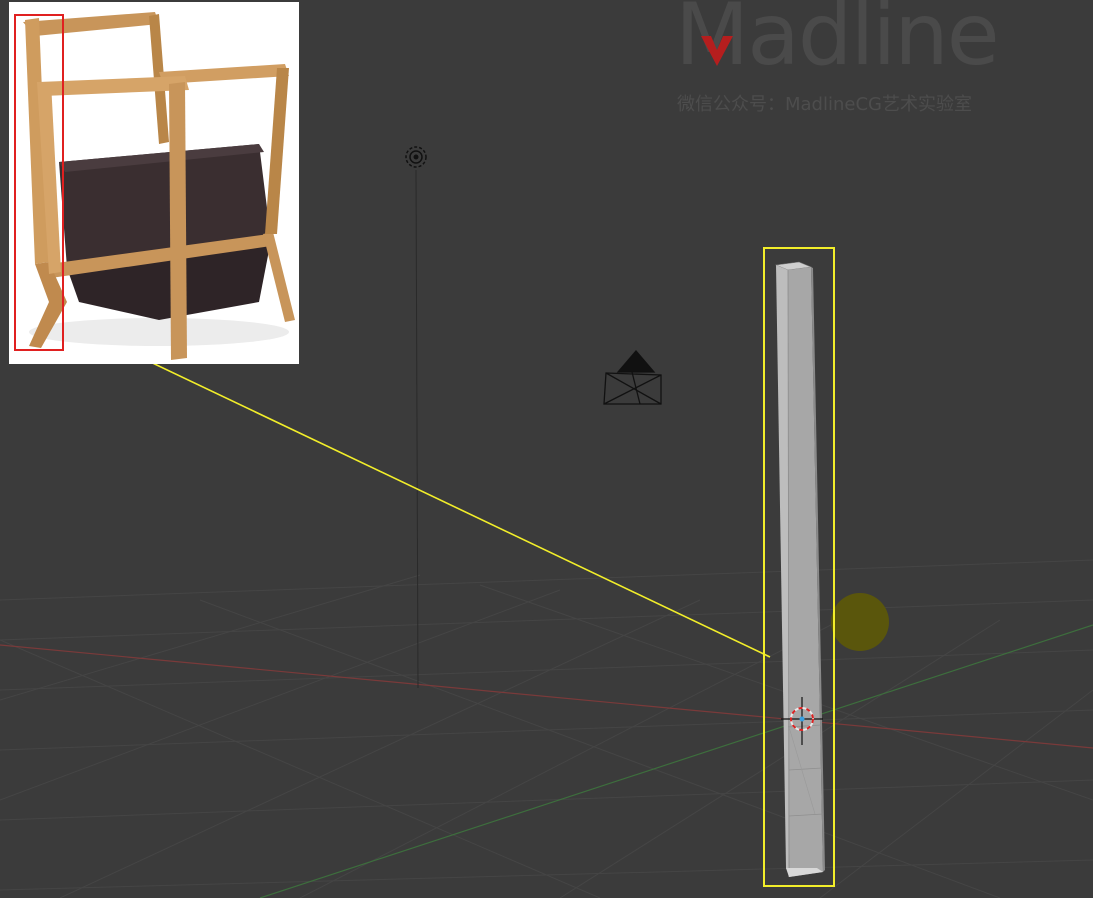  I want to click on reference-image, so click(154, 183).